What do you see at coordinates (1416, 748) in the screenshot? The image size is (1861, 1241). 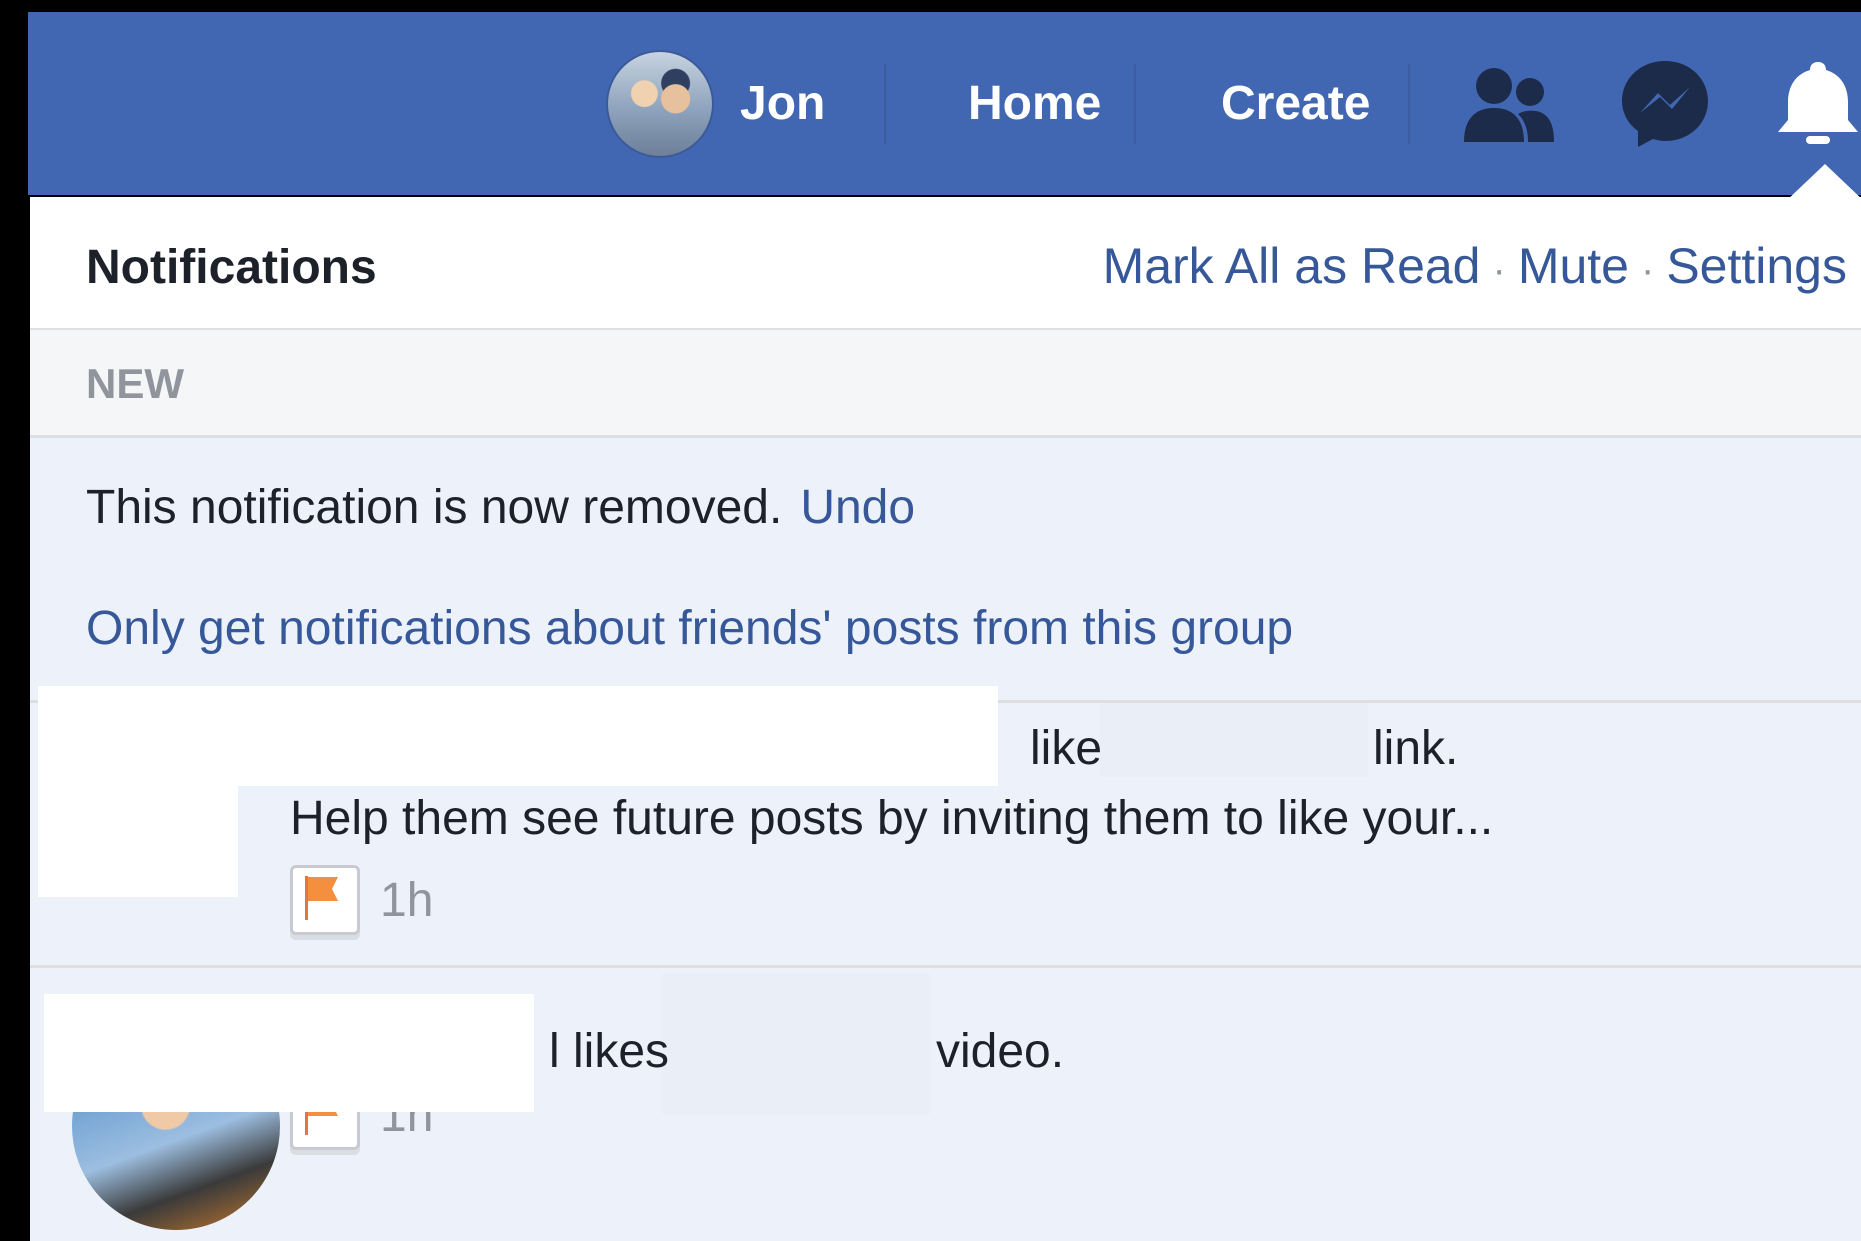 I see `notification-fragment: link.` at bounding box center [1416, 748].